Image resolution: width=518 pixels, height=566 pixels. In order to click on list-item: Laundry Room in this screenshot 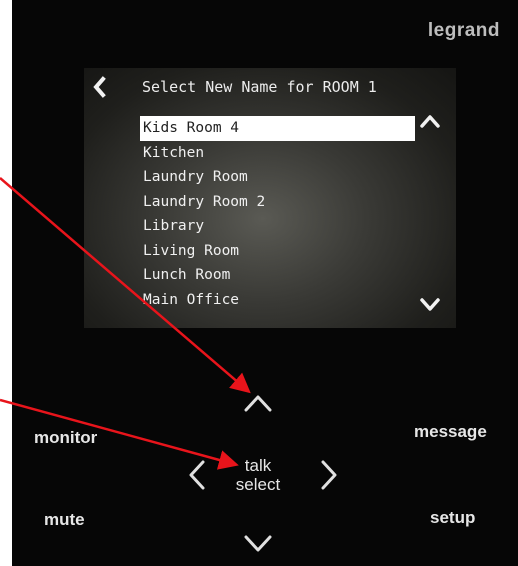, I will do `click(277, 177)`.